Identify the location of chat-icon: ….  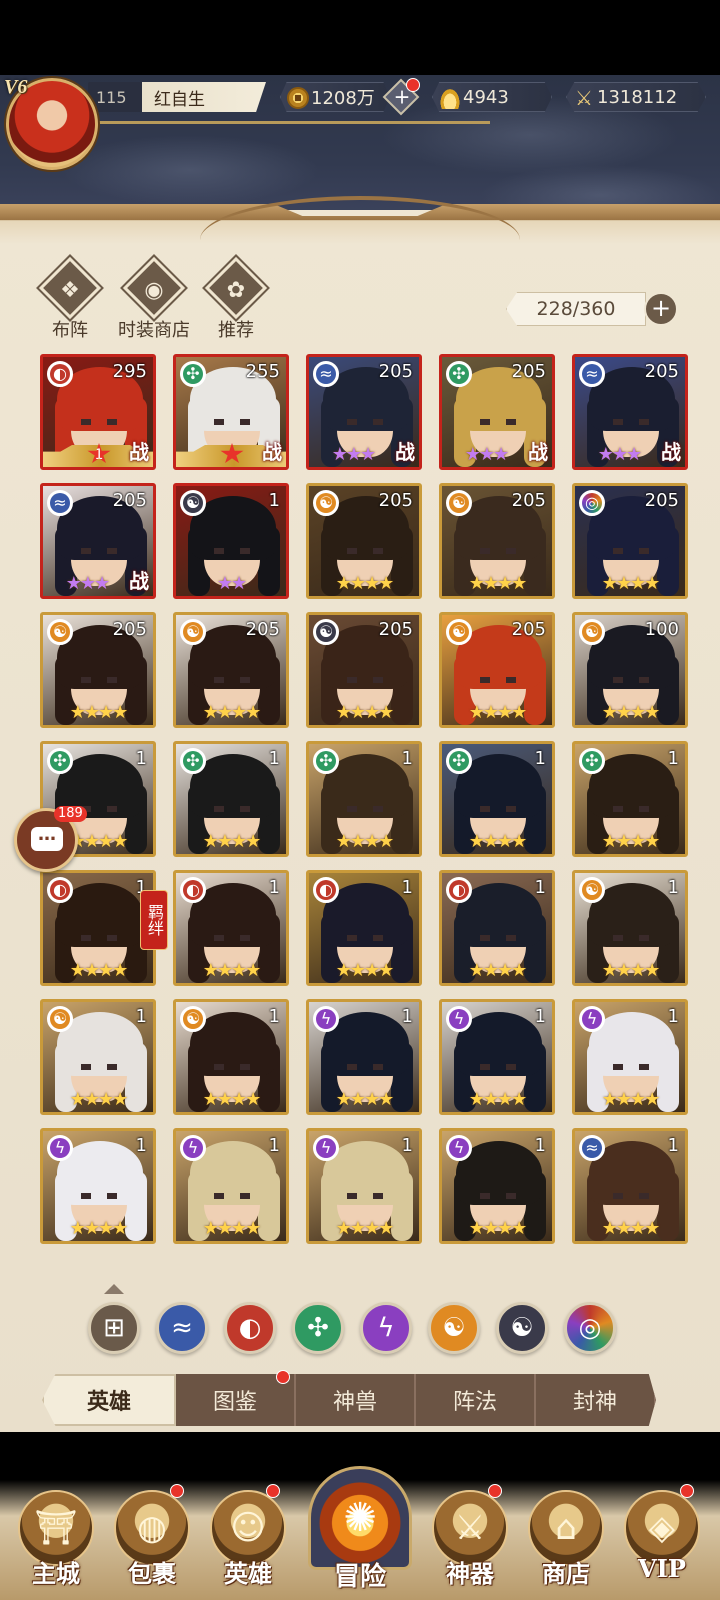
(47, 838).